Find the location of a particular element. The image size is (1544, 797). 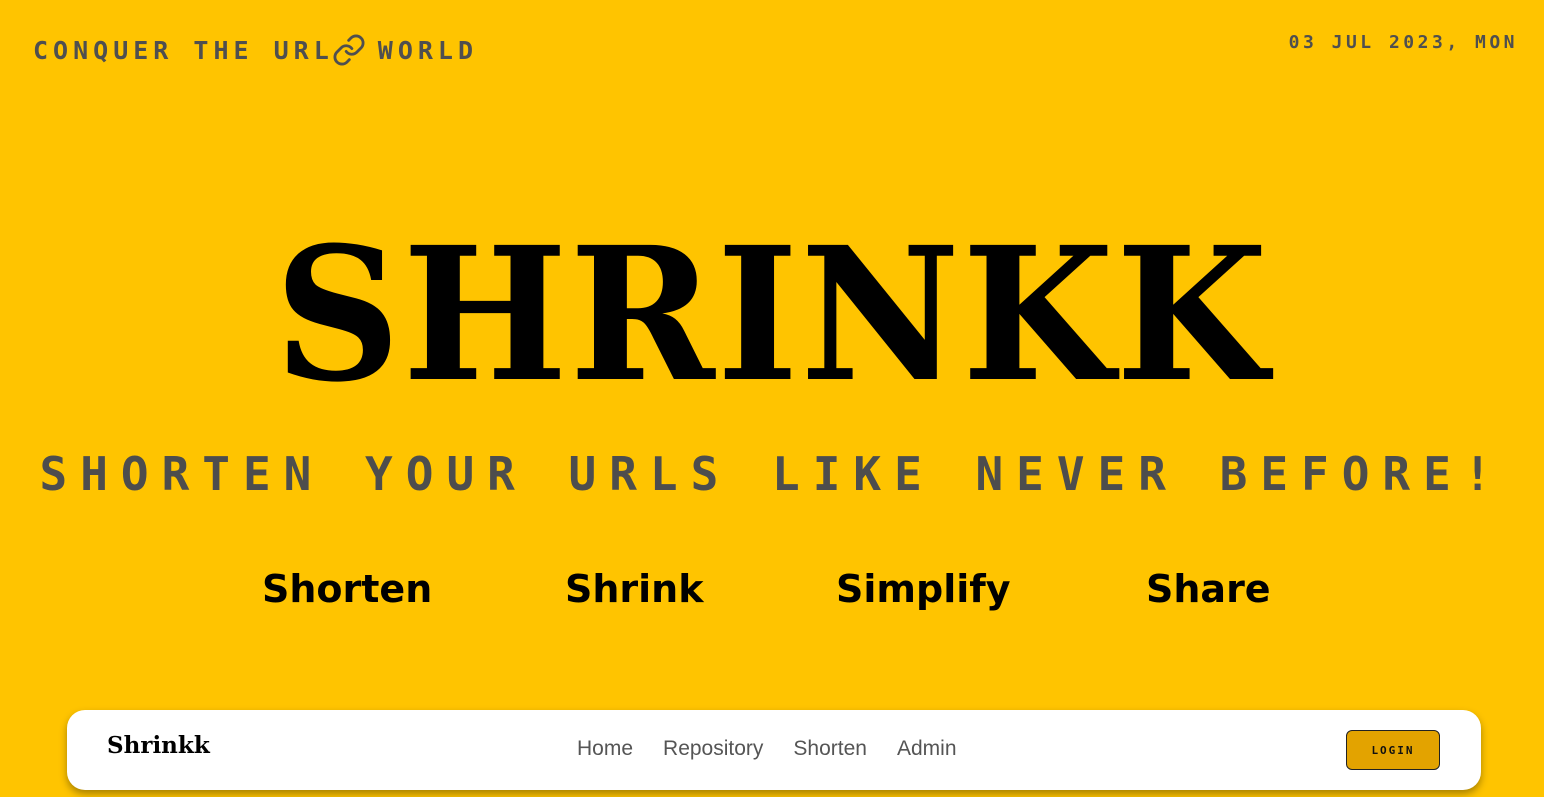

nav-link-shorten: Shorten is located at coordinates (830, 749).